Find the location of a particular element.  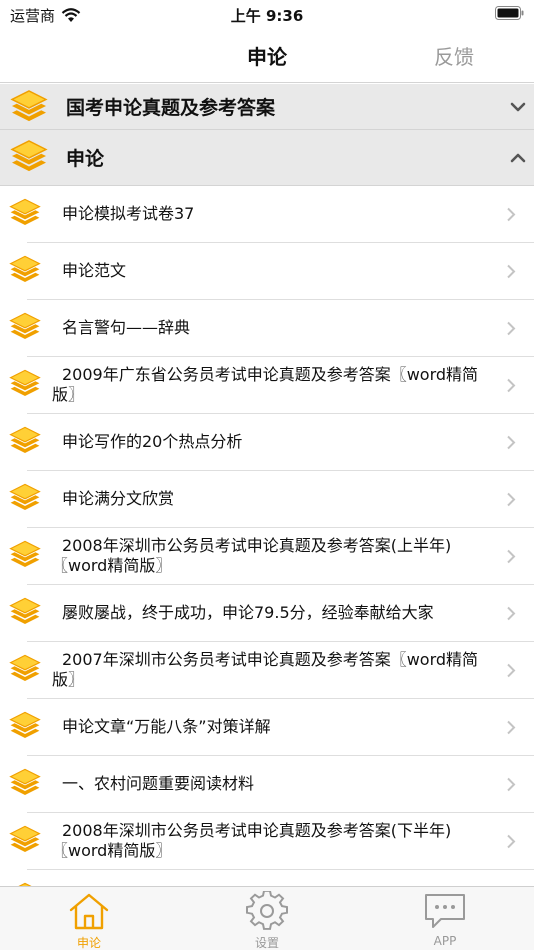

list-item-label: 2007年深圳市公务员考试申论真题及参考答案〖word精简版〗 is located at coordinates (265, 669).